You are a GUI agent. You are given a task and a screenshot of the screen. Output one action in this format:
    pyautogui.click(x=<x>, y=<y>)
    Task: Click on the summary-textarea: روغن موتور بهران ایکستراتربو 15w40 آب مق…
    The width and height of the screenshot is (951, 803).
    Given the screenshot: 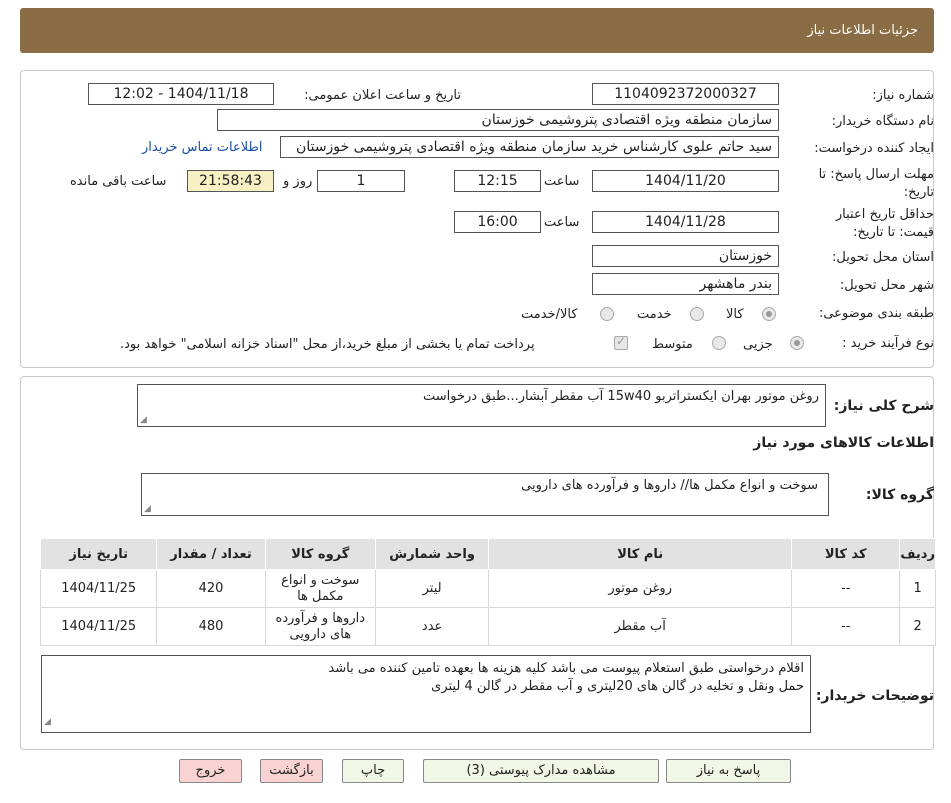 What is the action you would take?
    pyautogui.click(x=481, y=405)
    